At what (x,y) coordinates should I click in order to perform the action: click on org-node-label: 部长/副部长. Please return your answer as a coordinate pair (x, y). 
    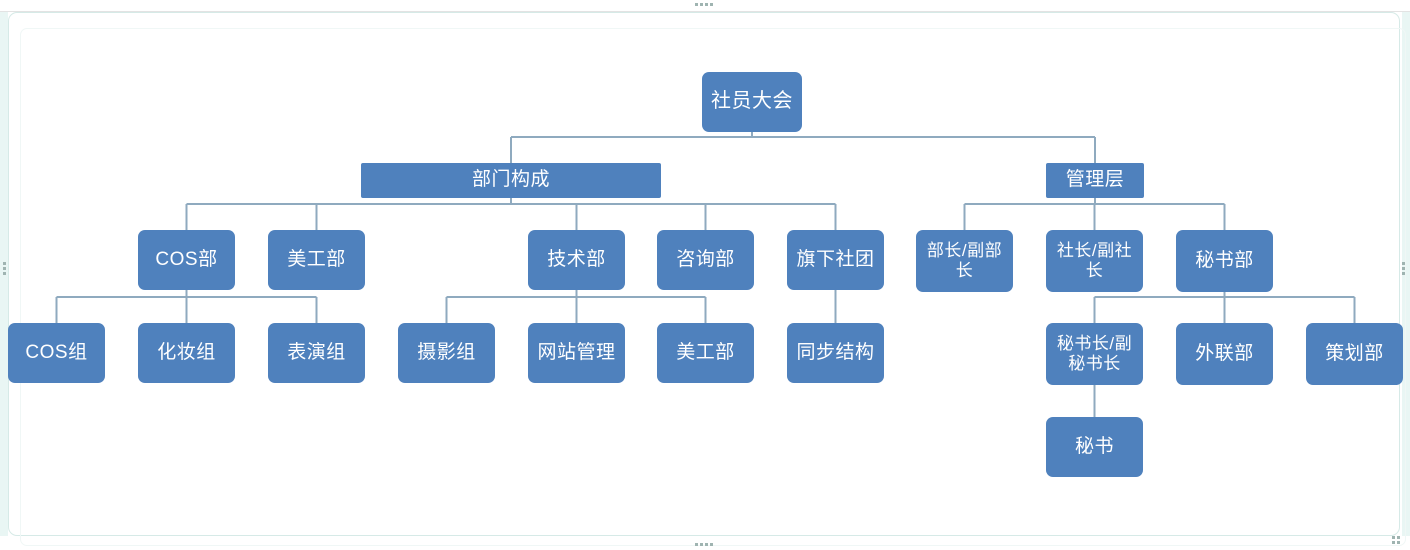
    Looking at the image, I should click on (964, 260).